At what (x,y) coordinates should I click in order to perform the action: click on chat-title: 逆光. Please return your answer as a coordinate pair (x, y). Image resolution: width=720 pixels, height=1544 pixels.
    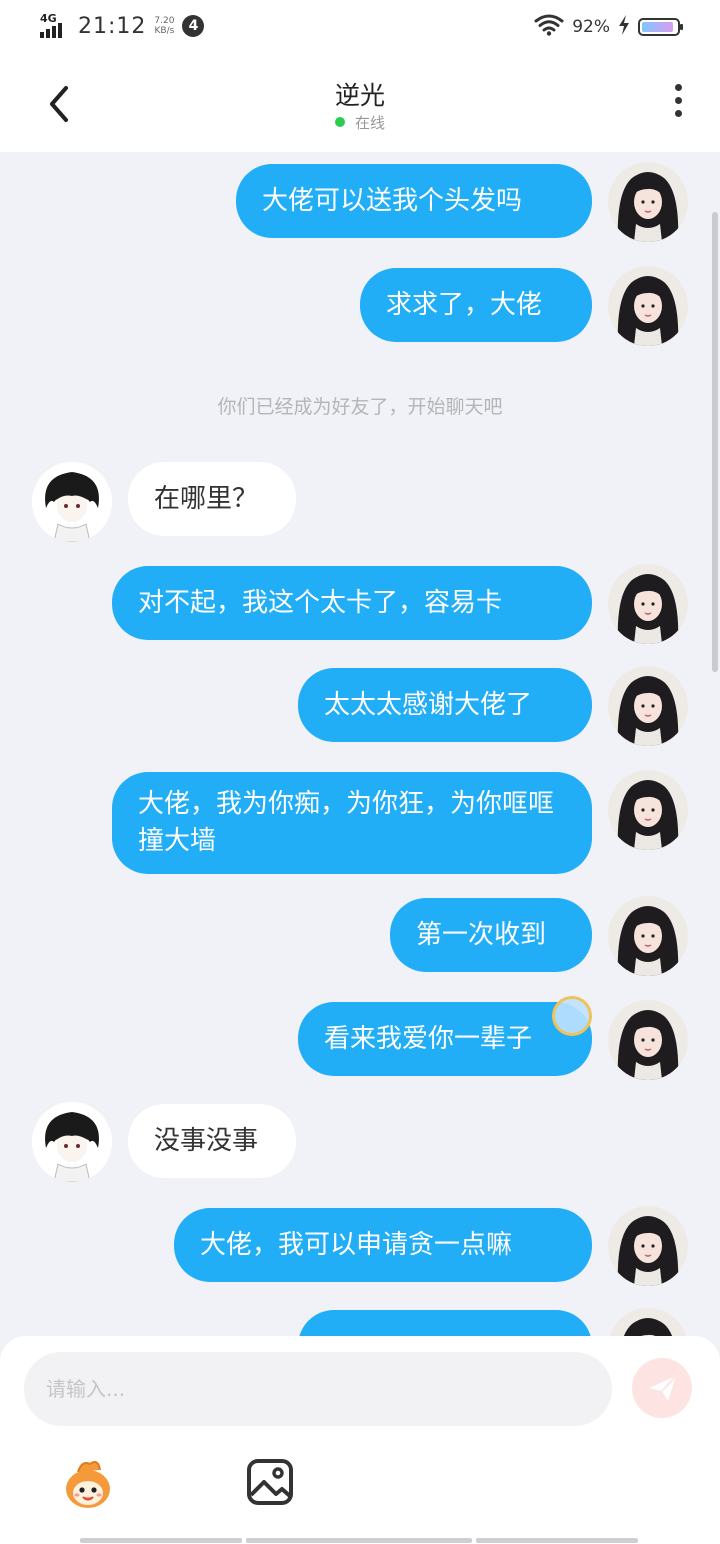
    Looking at the image, I should click on (359, 95).